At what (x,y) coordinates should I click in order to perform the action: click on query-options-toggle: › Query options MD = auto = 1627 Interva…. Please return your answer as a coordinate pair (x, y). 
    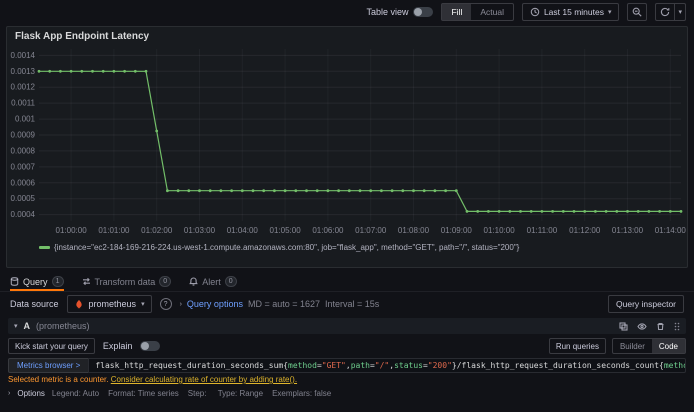
    Looking at the image, I should click on (280, 304).